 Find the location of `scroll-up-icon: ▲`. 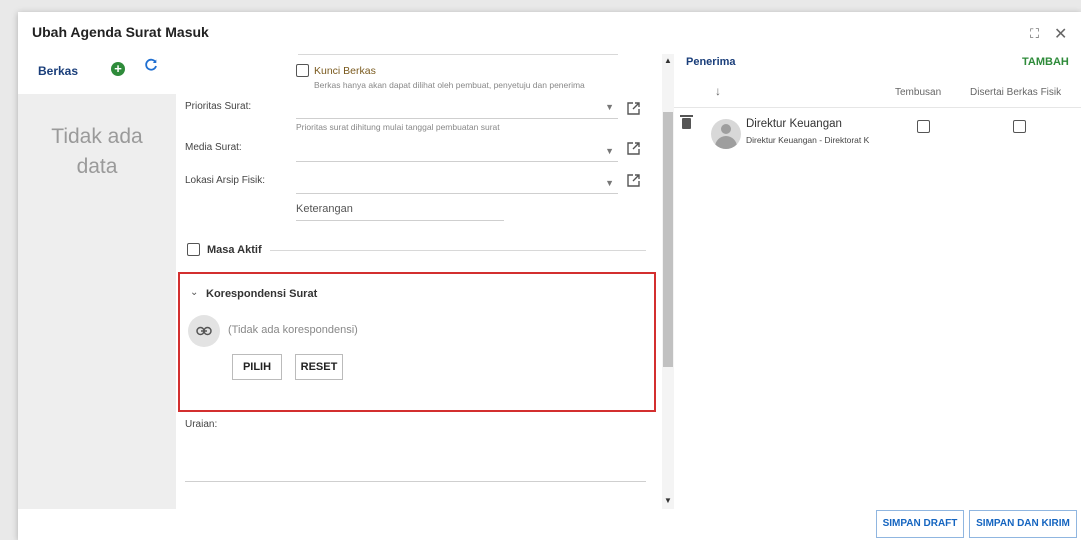

scroll-up-icon: ▲ is located at coordinates (668, 60).